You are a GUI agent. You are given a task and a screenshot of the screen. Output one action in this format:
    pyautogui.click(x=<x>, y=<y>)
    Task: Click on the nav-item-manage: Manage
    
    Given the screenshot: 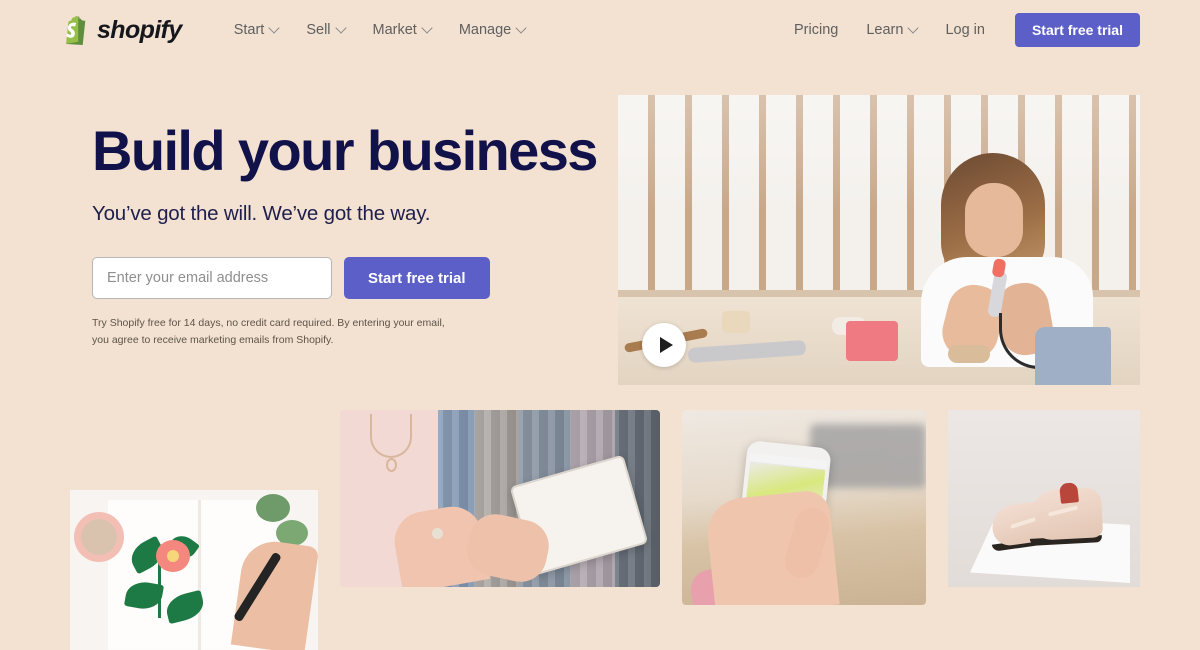 What is the action you would take?
    pyautogui.click(x=492, y=30)
    